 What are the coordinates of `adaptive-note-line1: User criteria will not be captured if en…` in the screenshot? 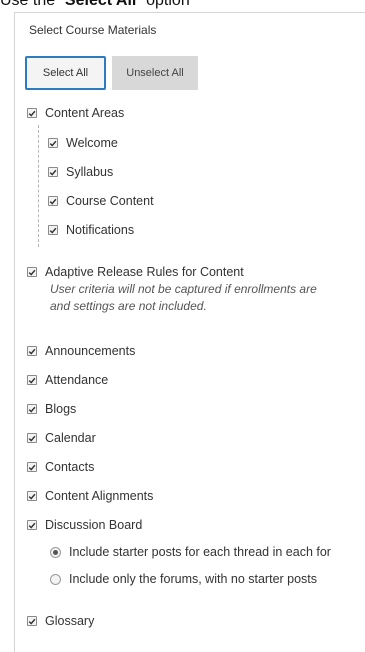 It's located at (183, 289).